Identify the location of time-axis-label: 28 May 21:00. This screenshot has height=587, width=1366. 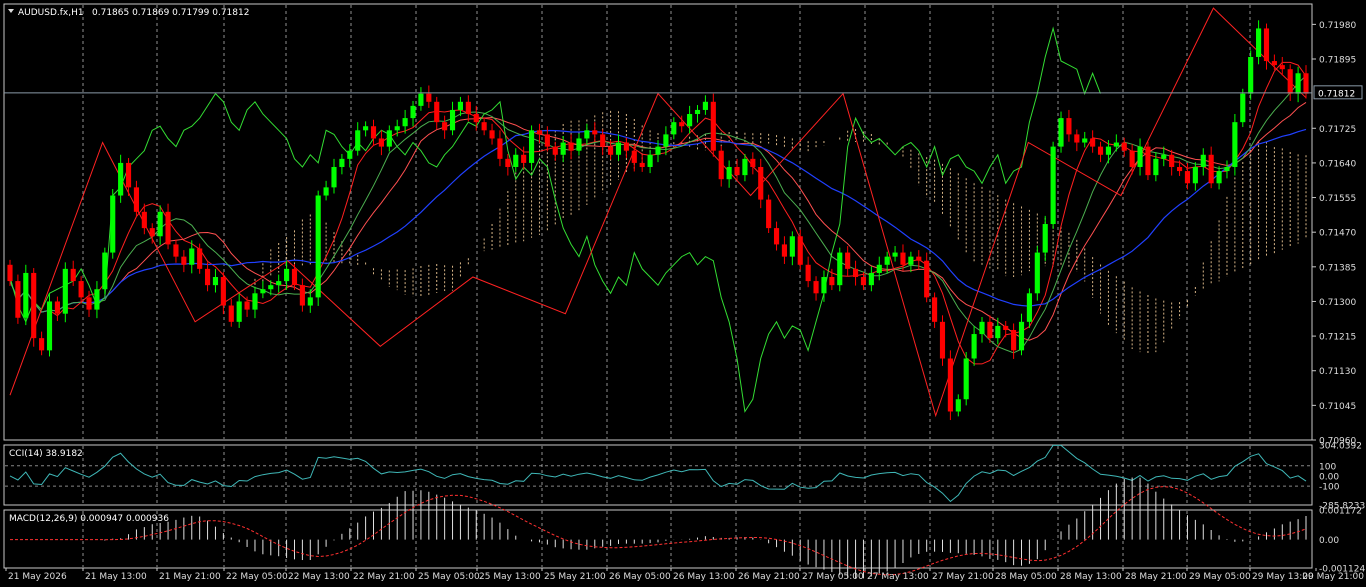
(1156, 577).